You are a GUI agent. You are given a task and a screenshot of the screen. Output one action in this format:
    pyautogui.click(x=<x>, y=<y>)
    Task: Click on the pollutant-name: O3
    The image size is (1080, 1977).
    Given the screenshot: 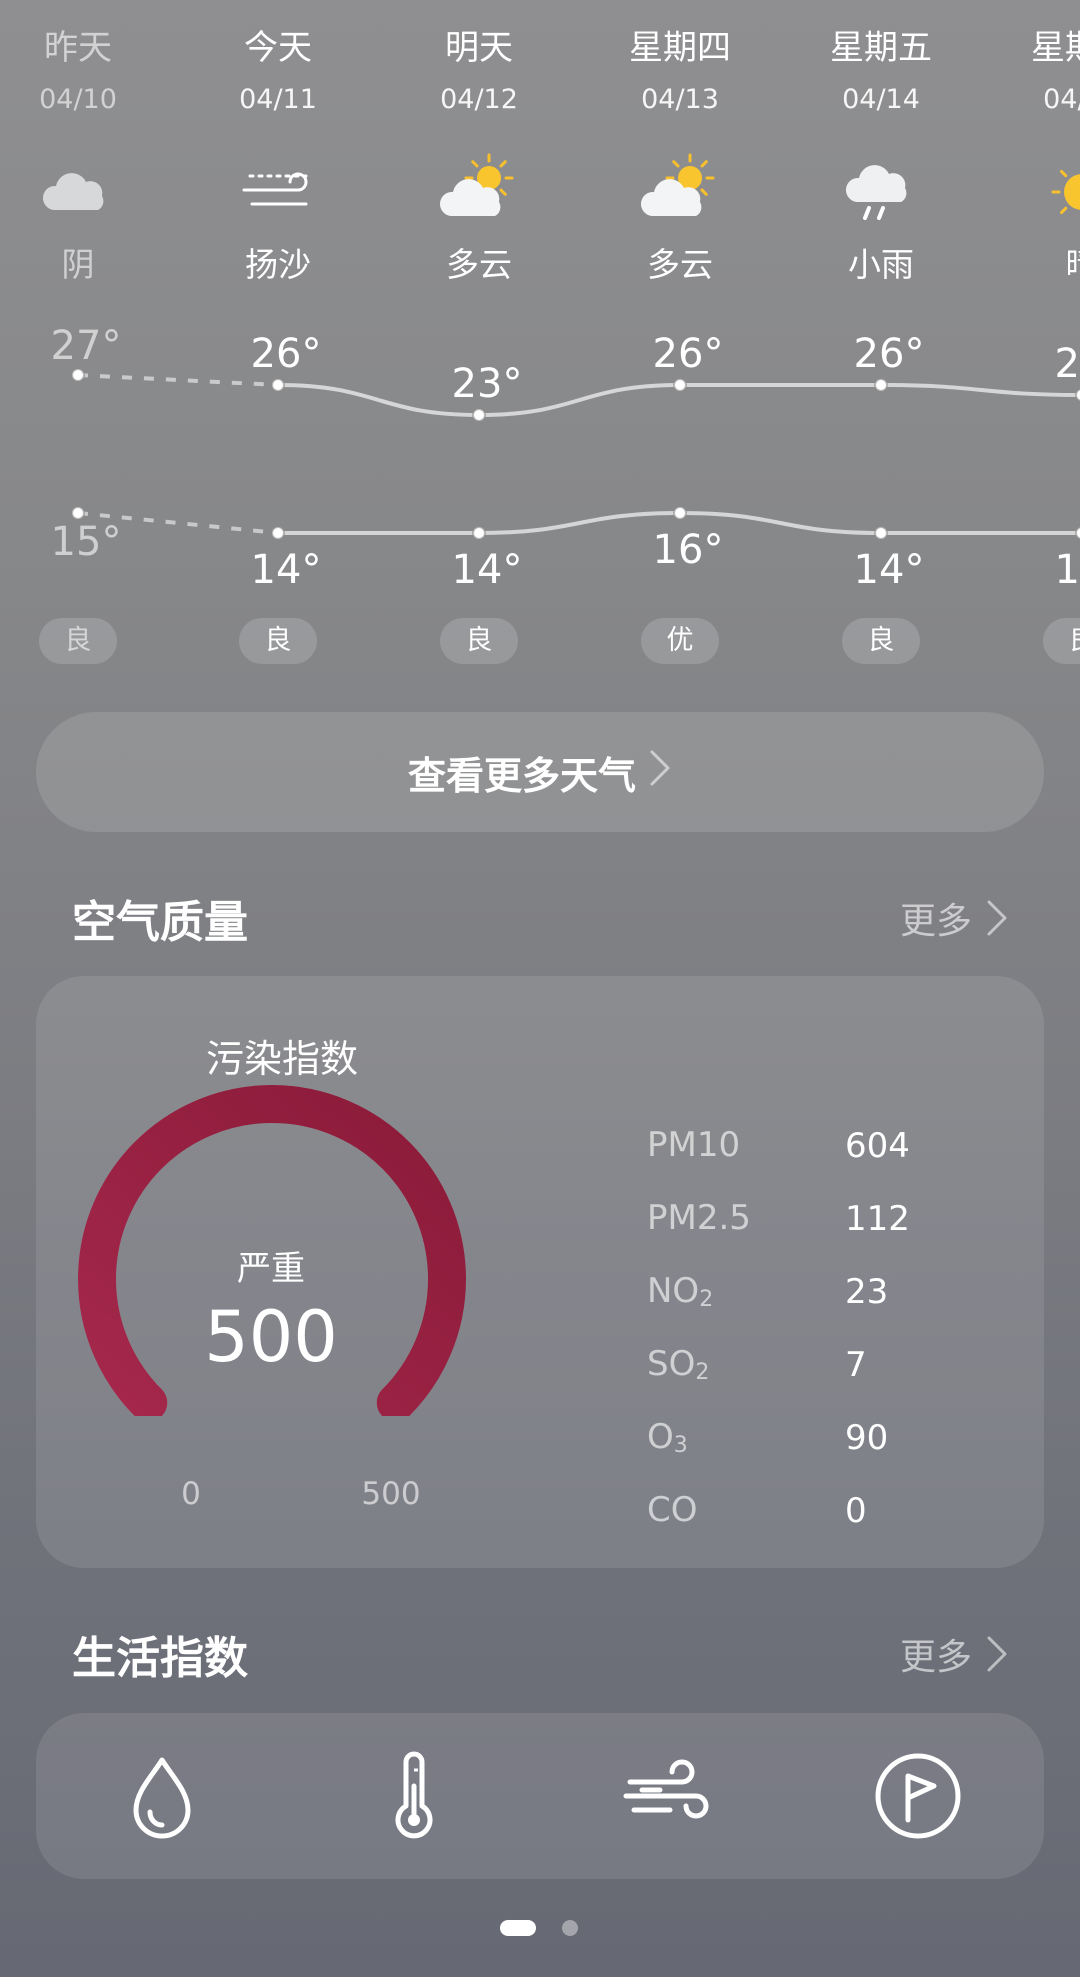 What is the action you would take?
    pyautogui.click(x=667, y=1437)
    